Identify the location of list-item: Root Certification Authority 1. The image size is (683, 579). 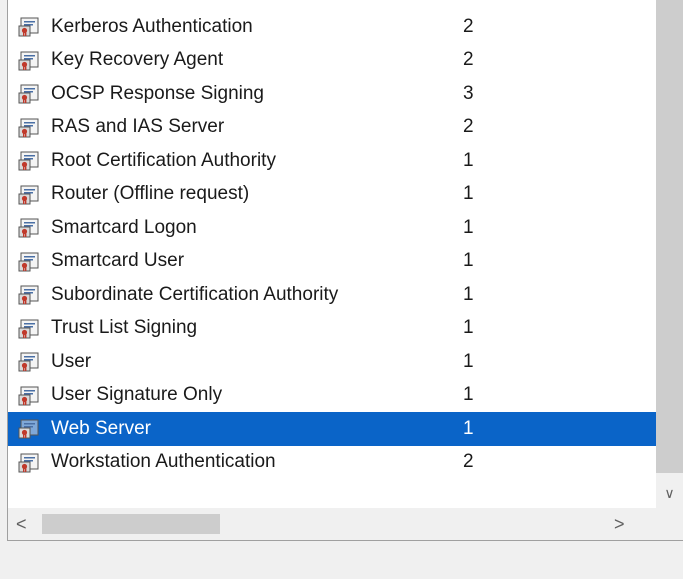
(332, 161).